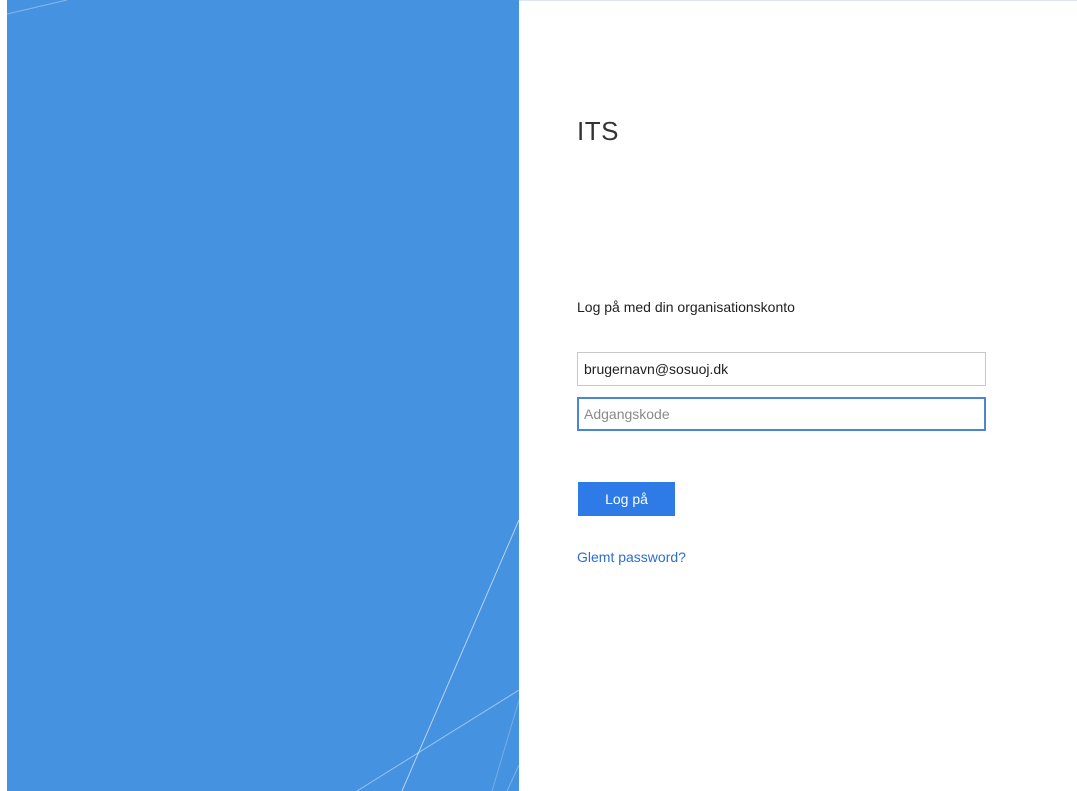  Describe the element at coordinates (598, 131) in the screenshot. I see `app-title: ITS` at that location.